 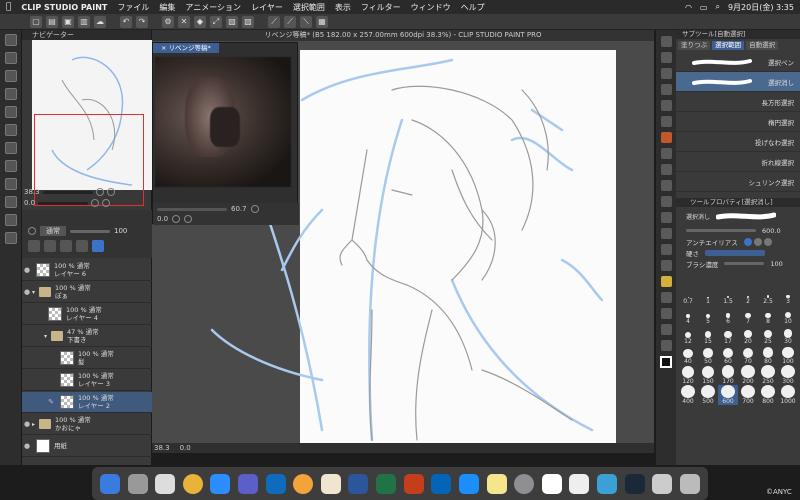 I want to click on chevron-down-icon: ▾, so click(x=45, y=336).